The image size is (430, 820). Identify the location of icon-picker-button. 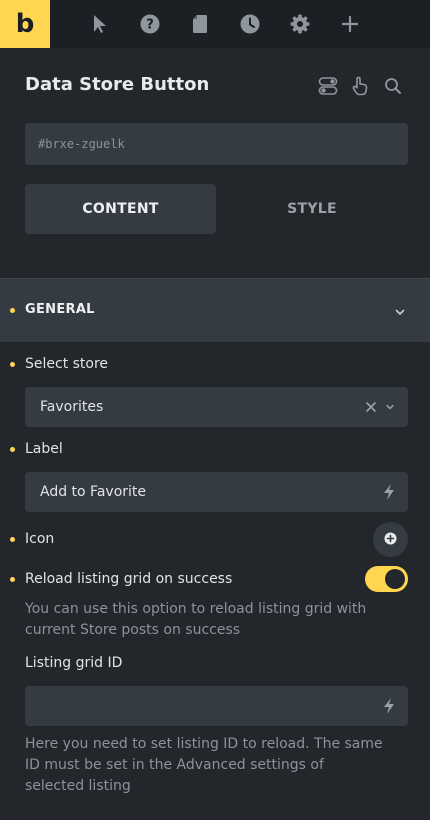
(390, 539).